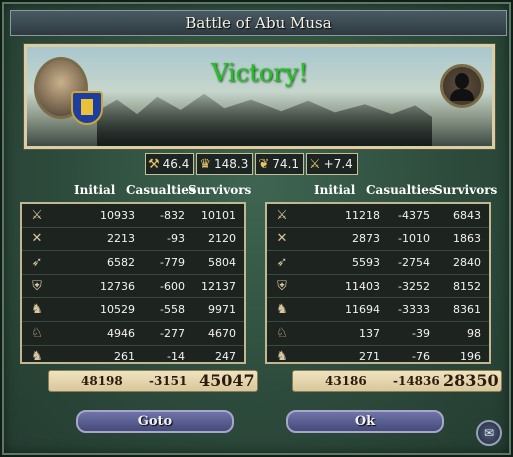 Image resolution: width=513 pixels, height=457 pixels. I want to click on table-row: ♘ 137 -39 98, so click(378, 334).